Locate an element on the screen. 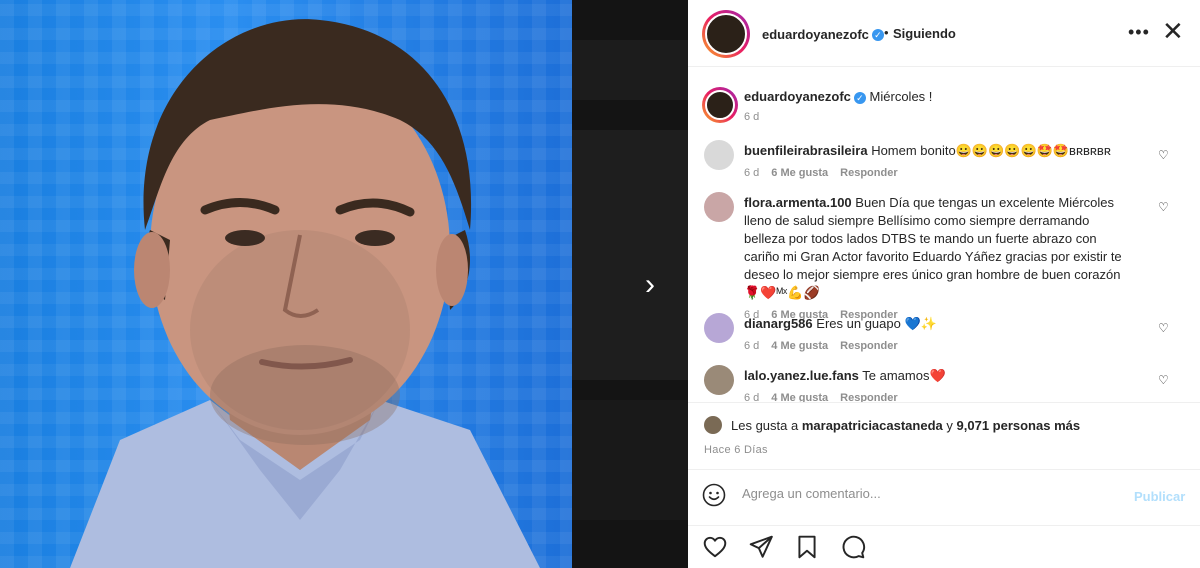  caption-text: Miércoles ! is located at coordinates (901, 96).